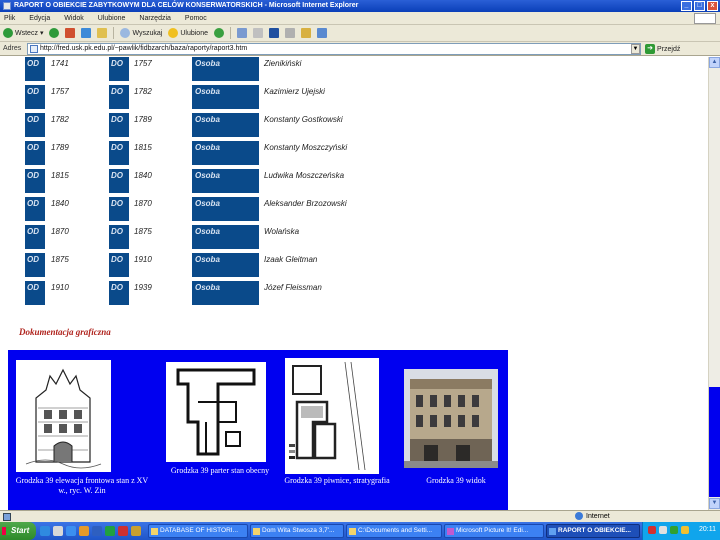  What do you see at coordinates (674, 530) in the screenshot?
I see `network-icon` at bounding box center [674, 530].